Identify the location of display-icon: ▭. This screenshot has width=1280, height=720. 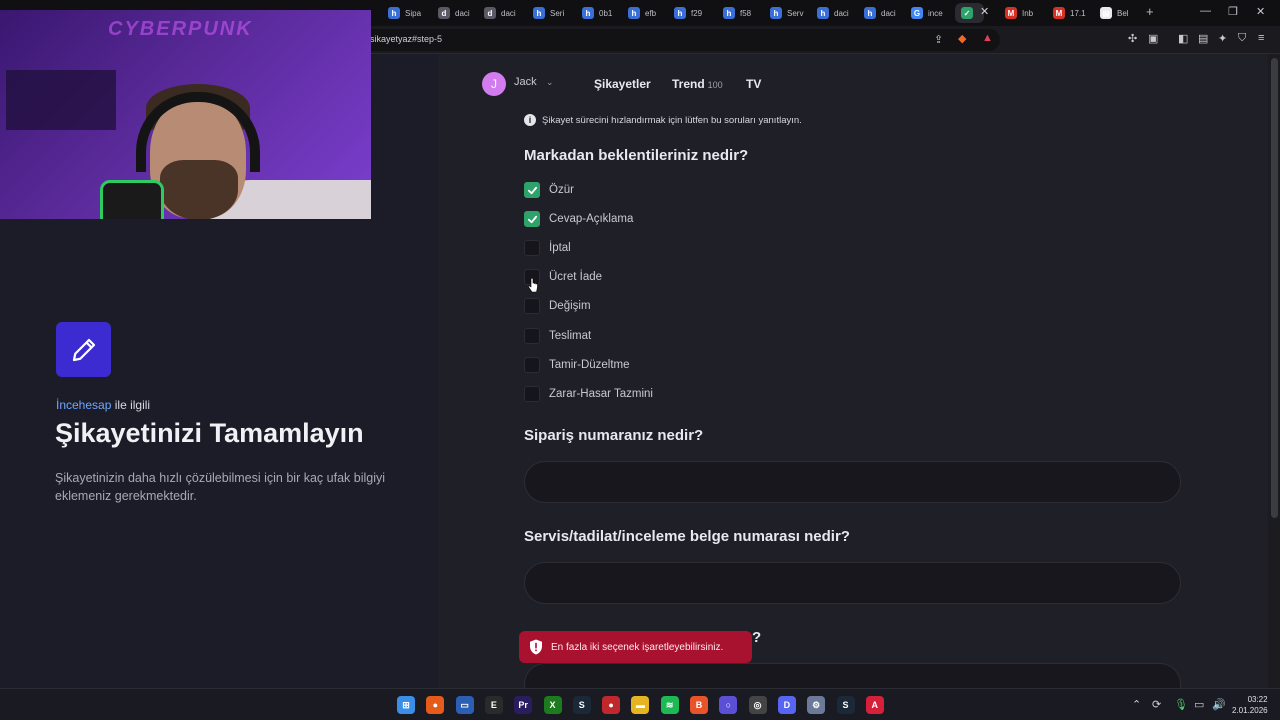
(1199, 704).